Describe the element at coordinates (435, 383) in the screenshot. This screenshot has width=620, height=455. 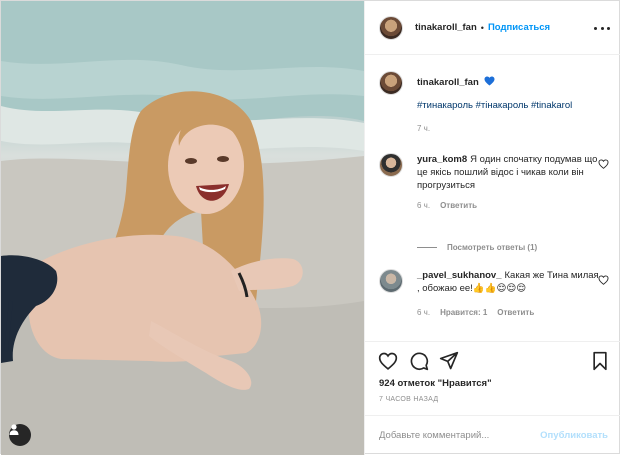
I see `likes-count: 924 отметок "Нравится"` at that location.